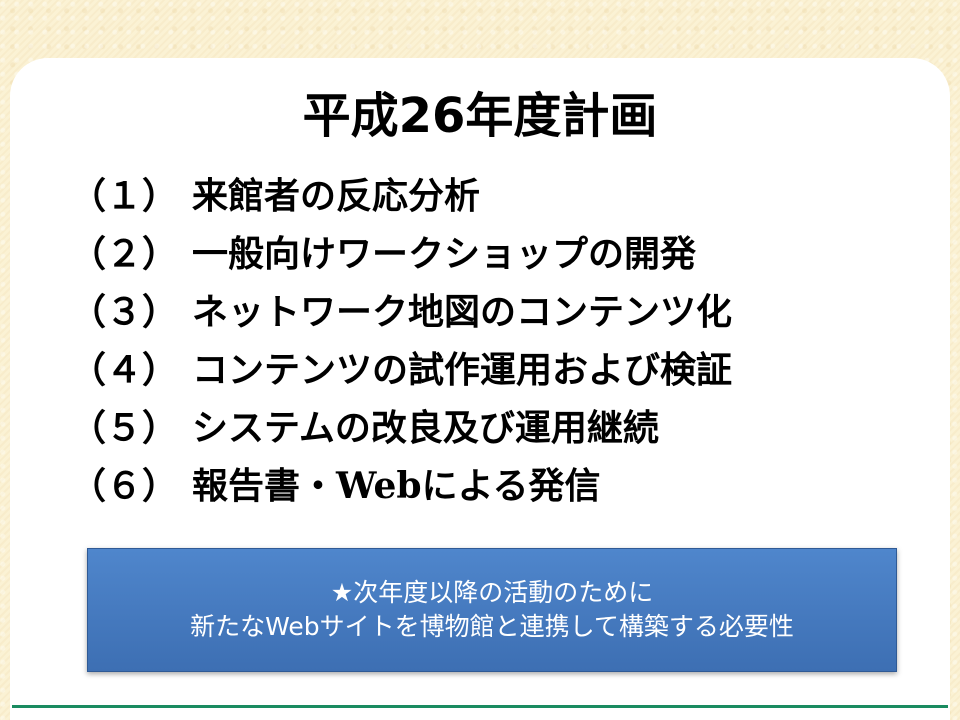  Describe the element at coordinates (444, 254) in the screenshot. I see `plan-item-text: 一般向けワークショップの開発` at that location.